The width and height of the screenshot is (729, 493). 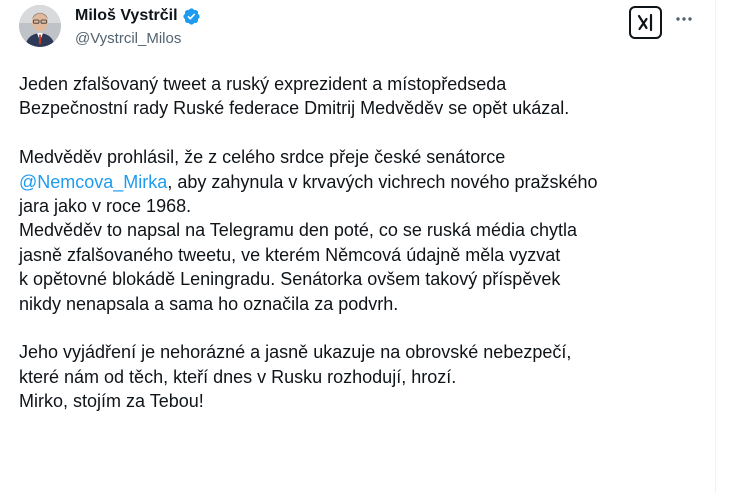 I want to click on more-icon, so click(x=684, y=19).